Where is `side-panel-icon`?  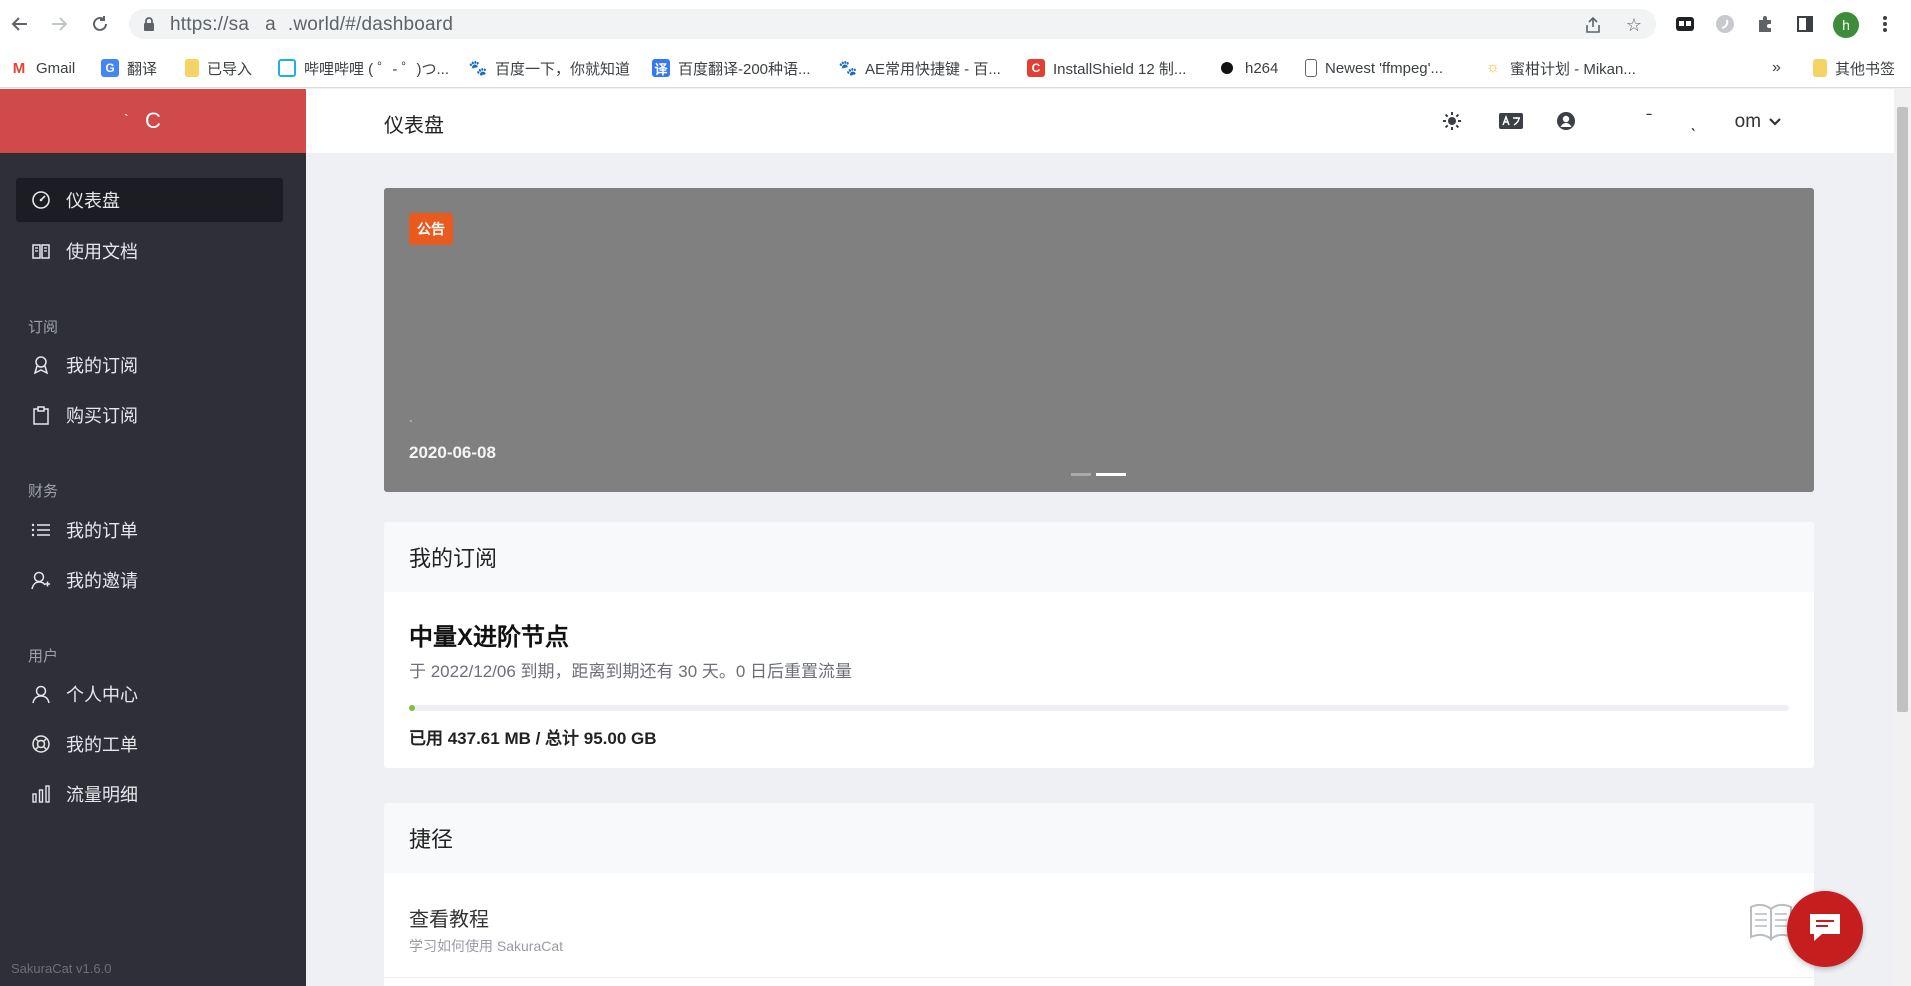 side-panel-icon is located at coordinates (1805, 24).